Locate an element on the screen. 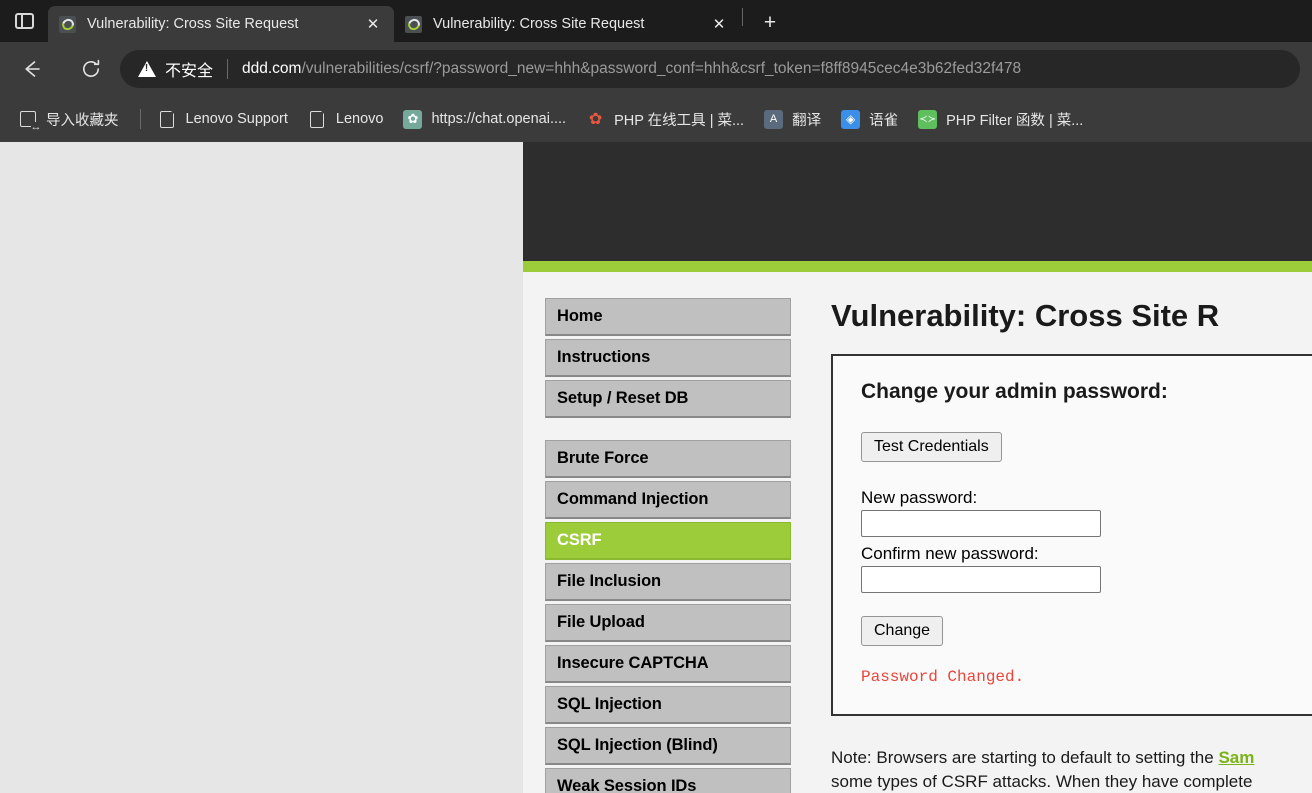  sidebar-item-setup-reset-db: Setup / Reset DB is located at coordinates (668, 399).